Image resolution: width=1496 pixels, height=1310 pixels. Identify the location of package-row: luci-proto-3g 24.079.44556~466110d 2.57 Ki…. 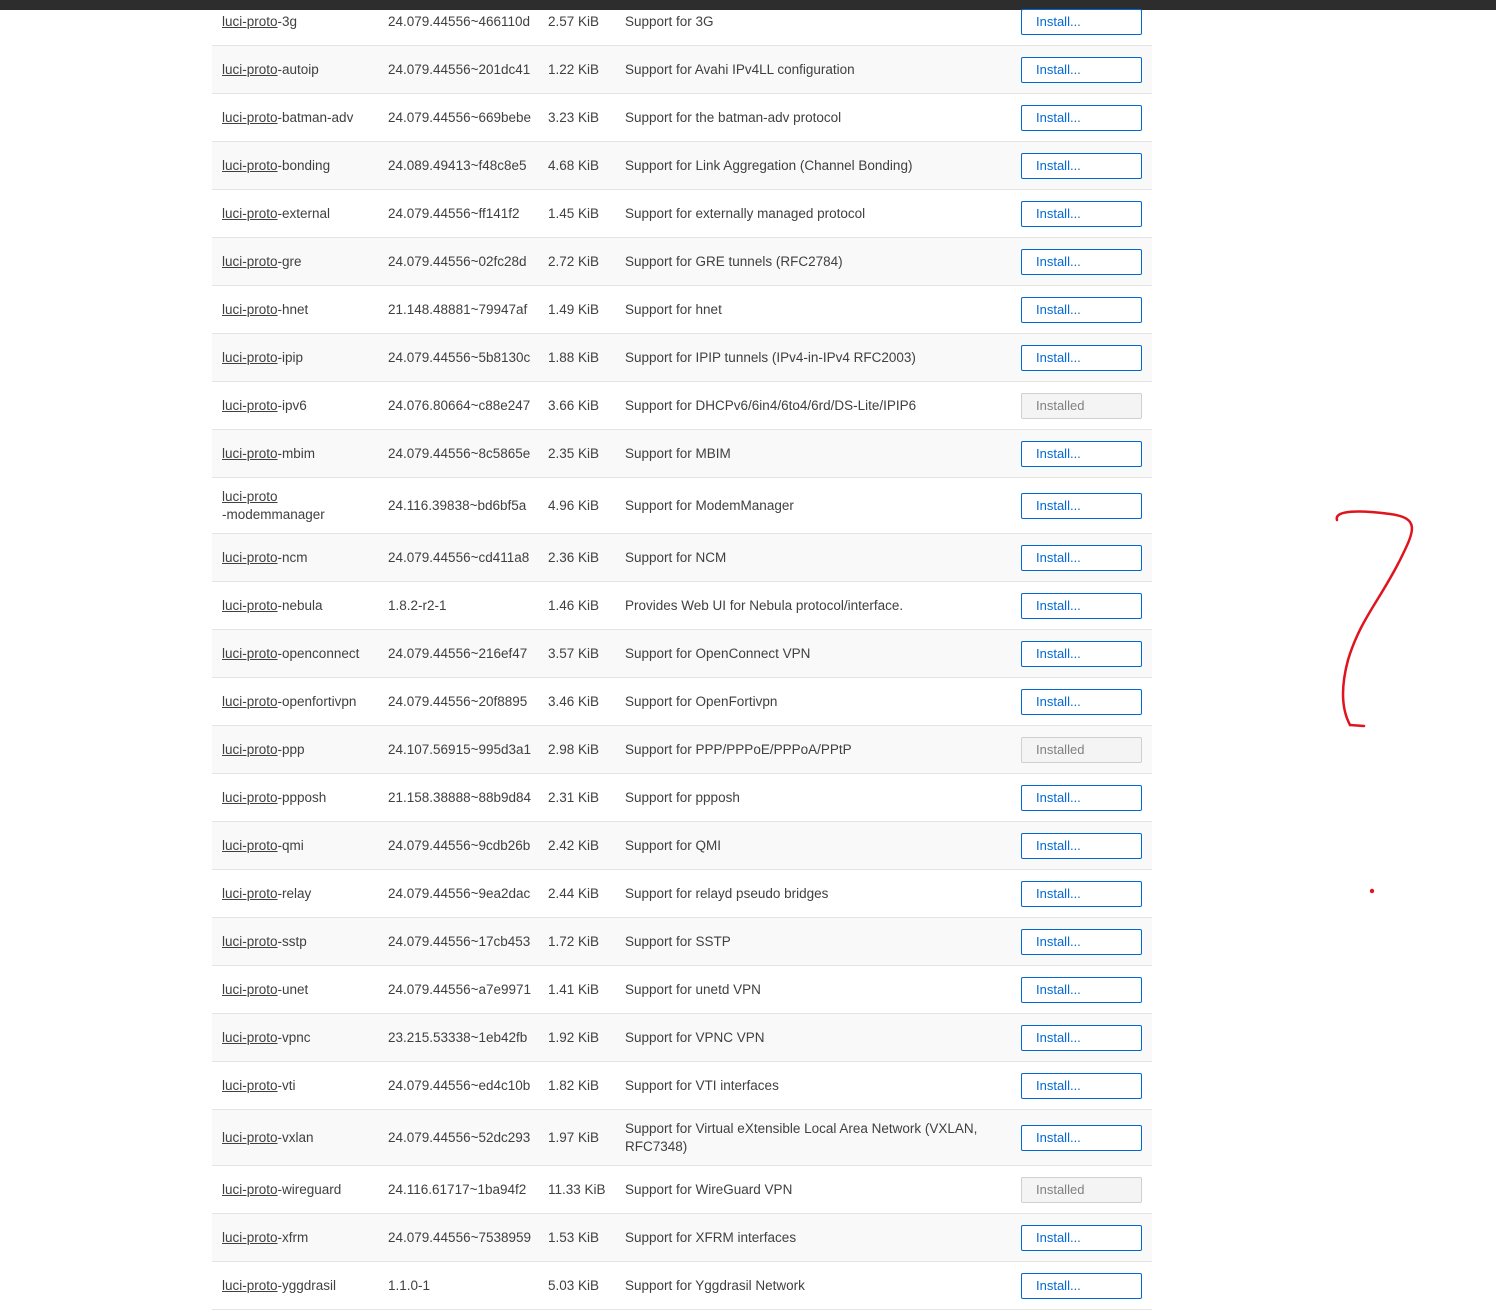
(682, 23).